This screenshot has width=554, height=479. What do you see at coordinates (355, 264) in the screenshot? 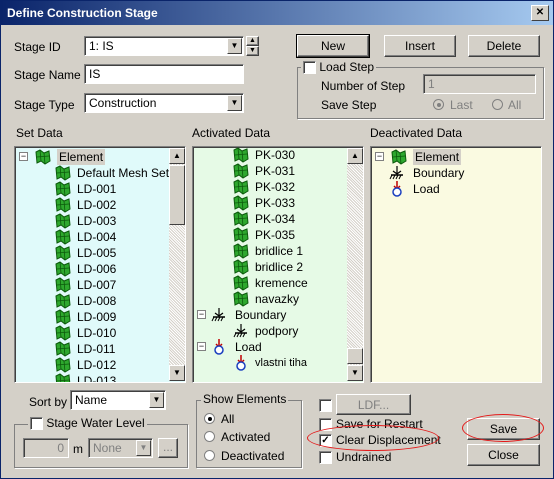
I see `activated-data-scrollbar: ▲ ▼` at bounding box center [355, 264].